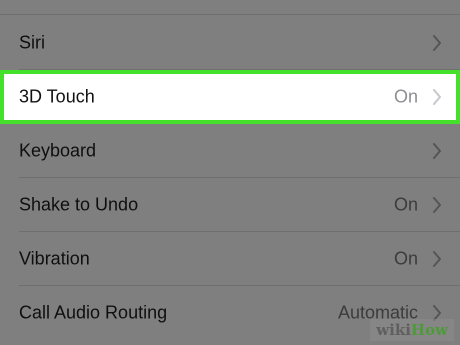  What do you see at coordinates (58, 150) in the screenshot?
I see `row-label: Keyboard` at bounding box center [58, 150].